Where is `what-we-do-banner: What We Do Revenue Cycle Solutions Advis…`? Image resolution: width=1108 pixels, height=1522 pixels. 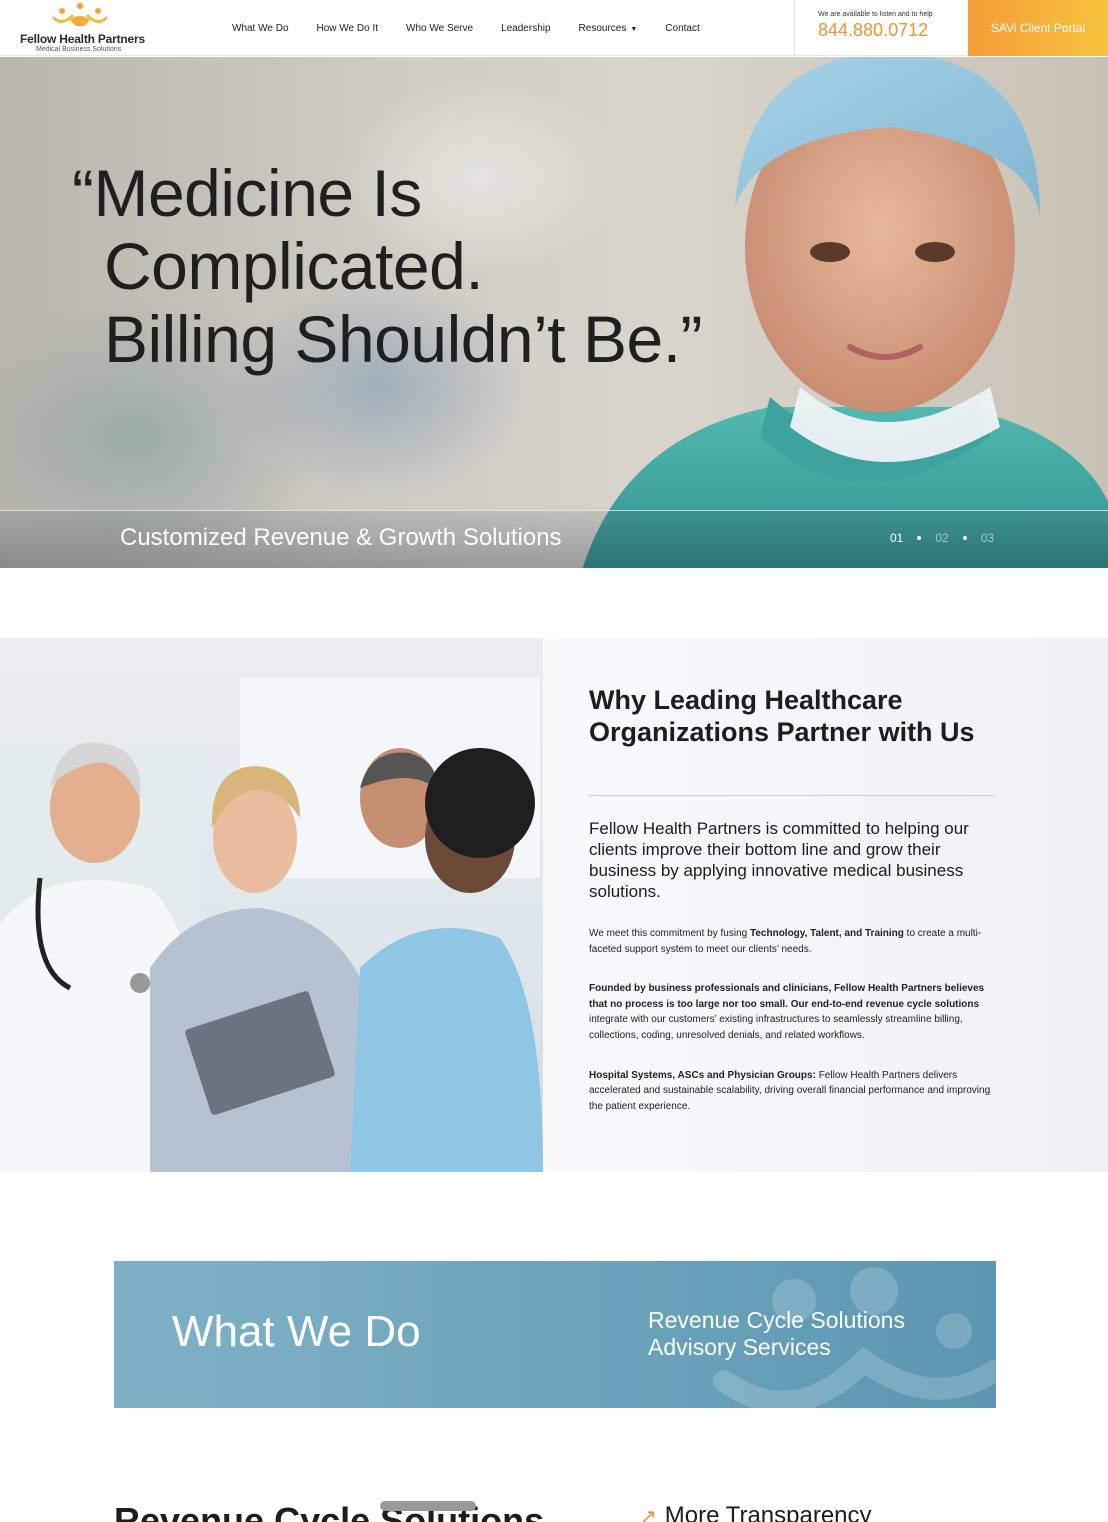
what-we-do-banner: What We Do Revenue Cycle Solutions Advis… is located at coordinates (555, 1334).